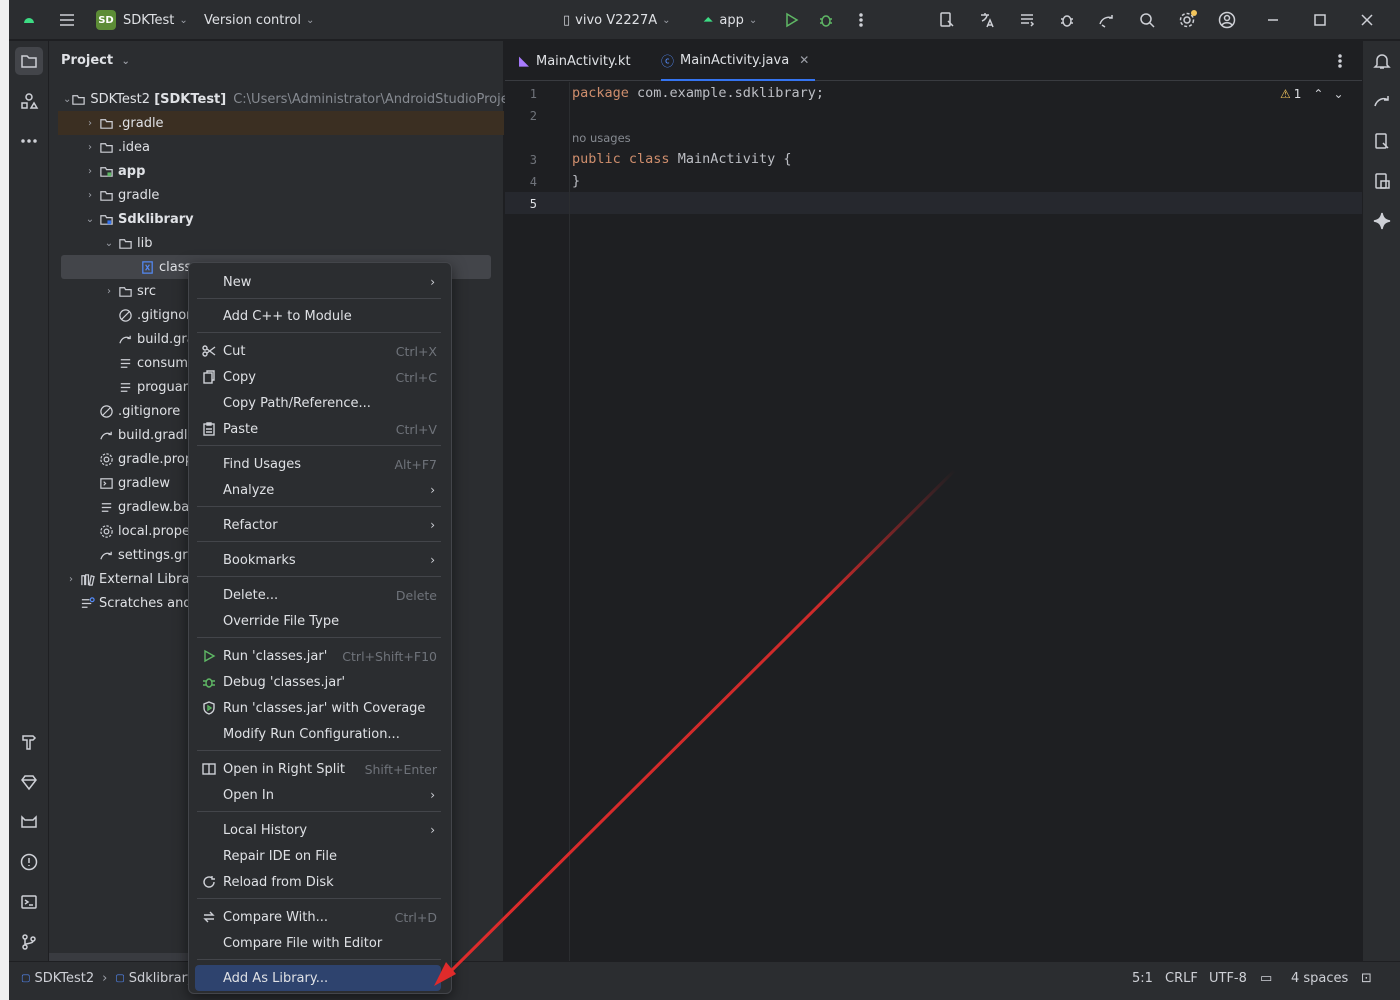 This screenshot has height=1000, width=1400. I want to click on indent-setting: 4 spaces, so click(1319, 978).